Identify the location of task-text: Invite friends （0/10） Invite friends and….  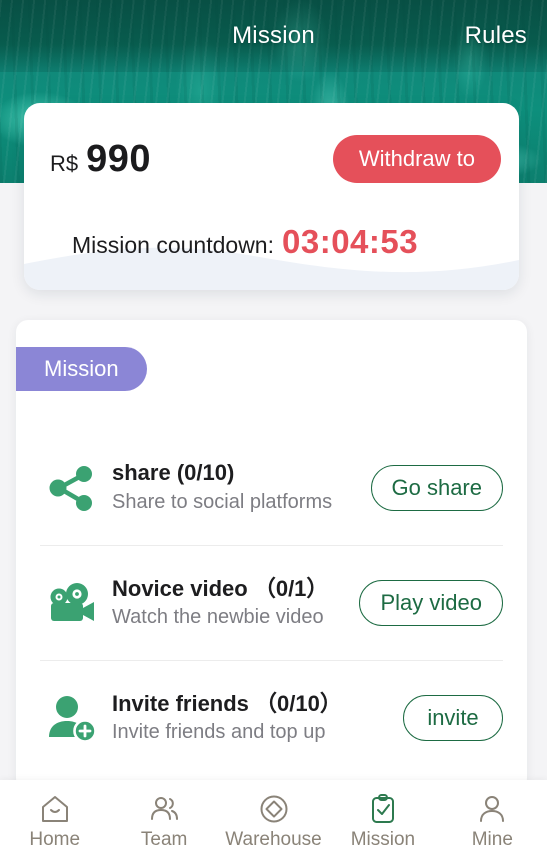
(257, 718).